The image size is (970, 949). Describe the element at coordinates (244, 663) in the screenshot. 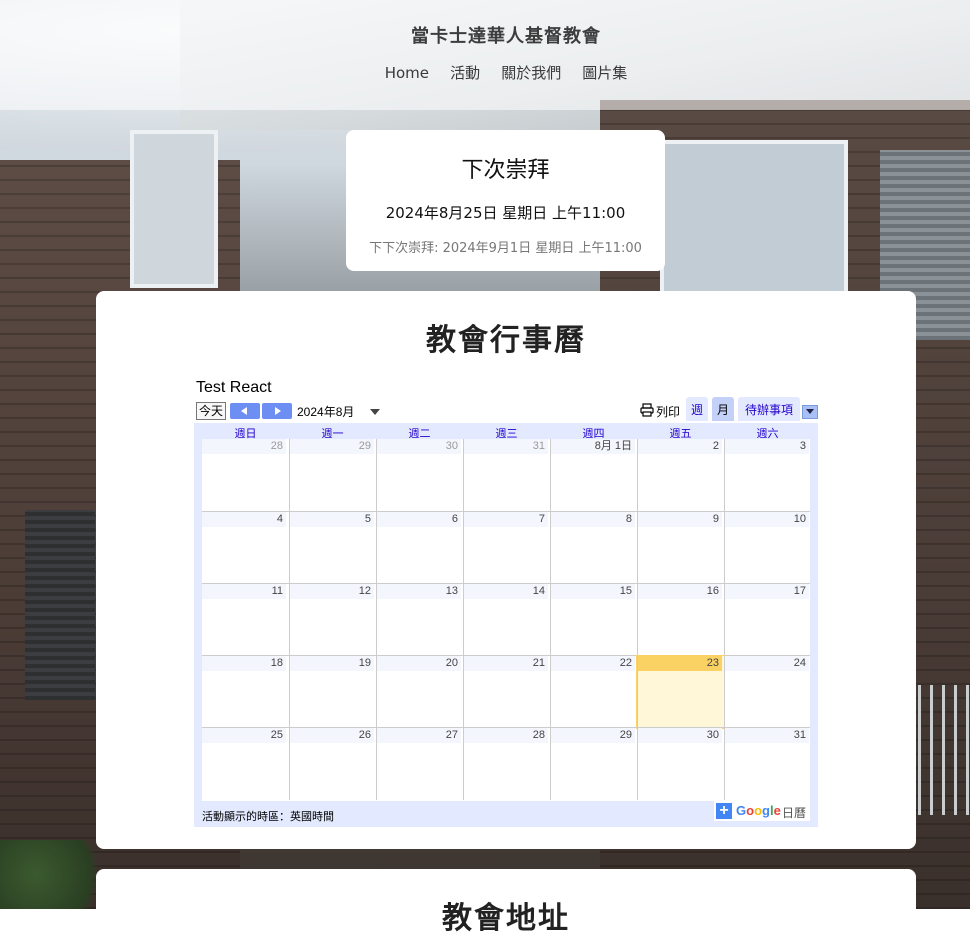

I see `day-number: 18` at that location.